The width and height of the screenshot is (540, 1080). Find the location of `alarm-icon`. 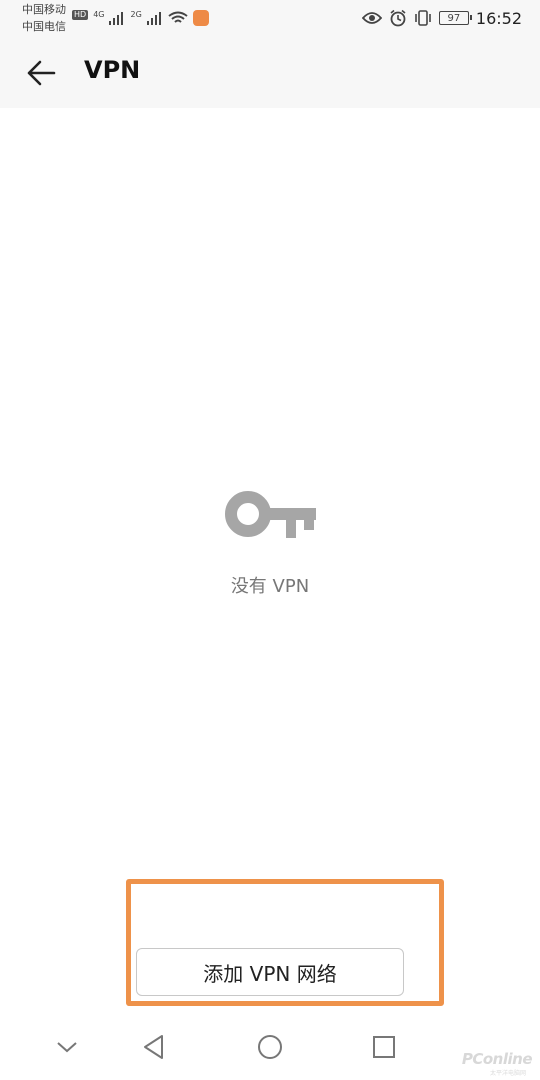

alarm-icon is located at coordinates (398, 18).